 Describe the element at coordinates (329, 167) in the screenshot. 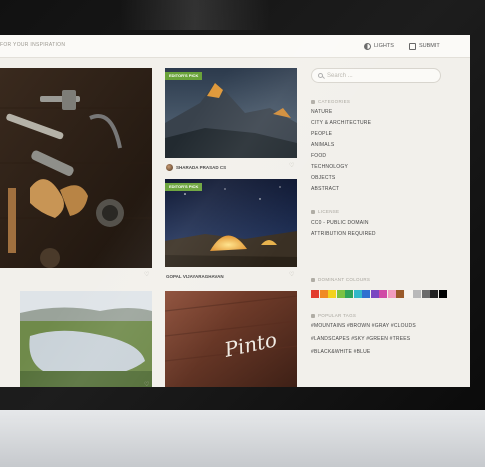

I see `category-technology: TECHNOLOGY` at that location.